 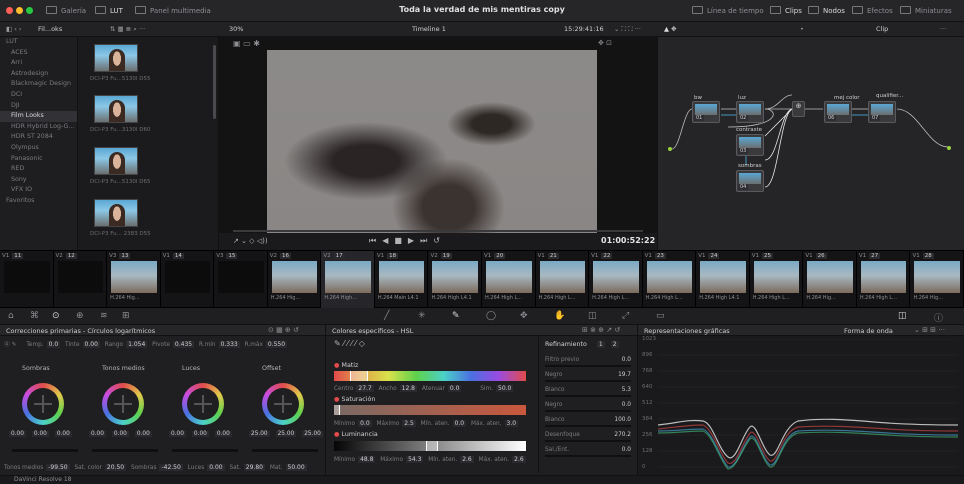 I want to click on pointer-tool-icon: ▲ ✥, so click(x=670, y=29).